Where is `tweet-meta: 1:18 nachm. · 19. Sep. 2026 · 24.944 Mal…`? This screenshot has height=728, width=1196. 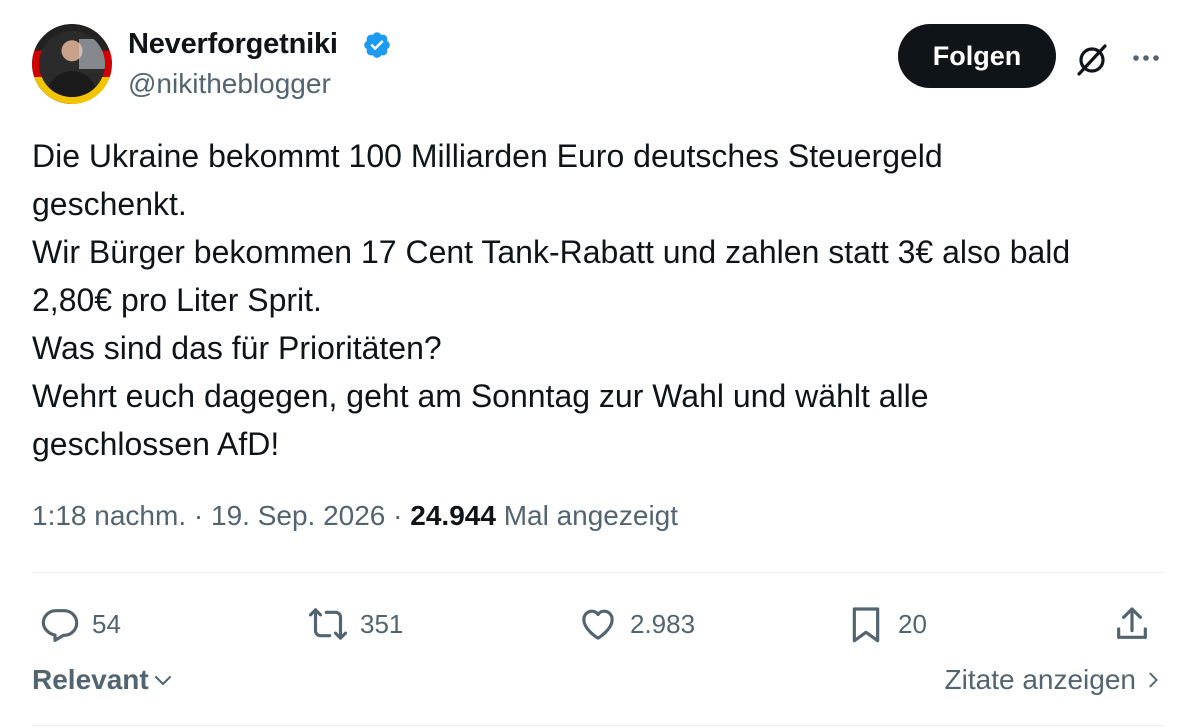
tweet-meta: 1:18 nachm. · 19. Sep. 2026 · 24.944 Mal… is located at coordinates (355, 516).